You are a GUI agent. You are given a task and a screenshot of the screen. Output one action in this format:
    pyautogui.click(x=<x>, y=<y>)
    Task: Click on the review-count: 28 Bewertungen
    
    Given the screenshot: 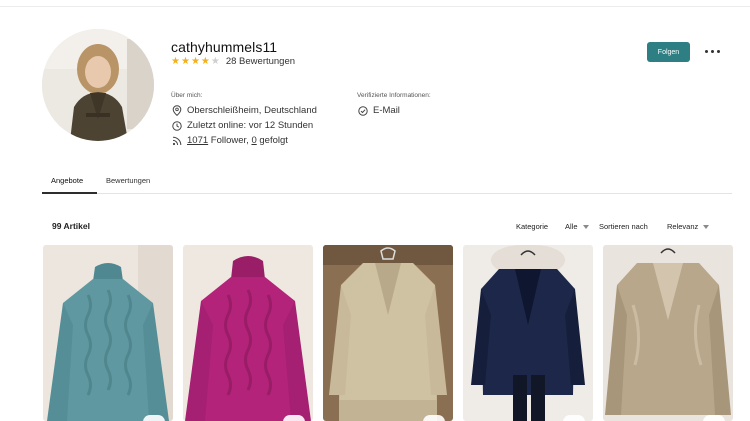 What is the action you would take?
    pyautogui.click(x=260, y=61)
    